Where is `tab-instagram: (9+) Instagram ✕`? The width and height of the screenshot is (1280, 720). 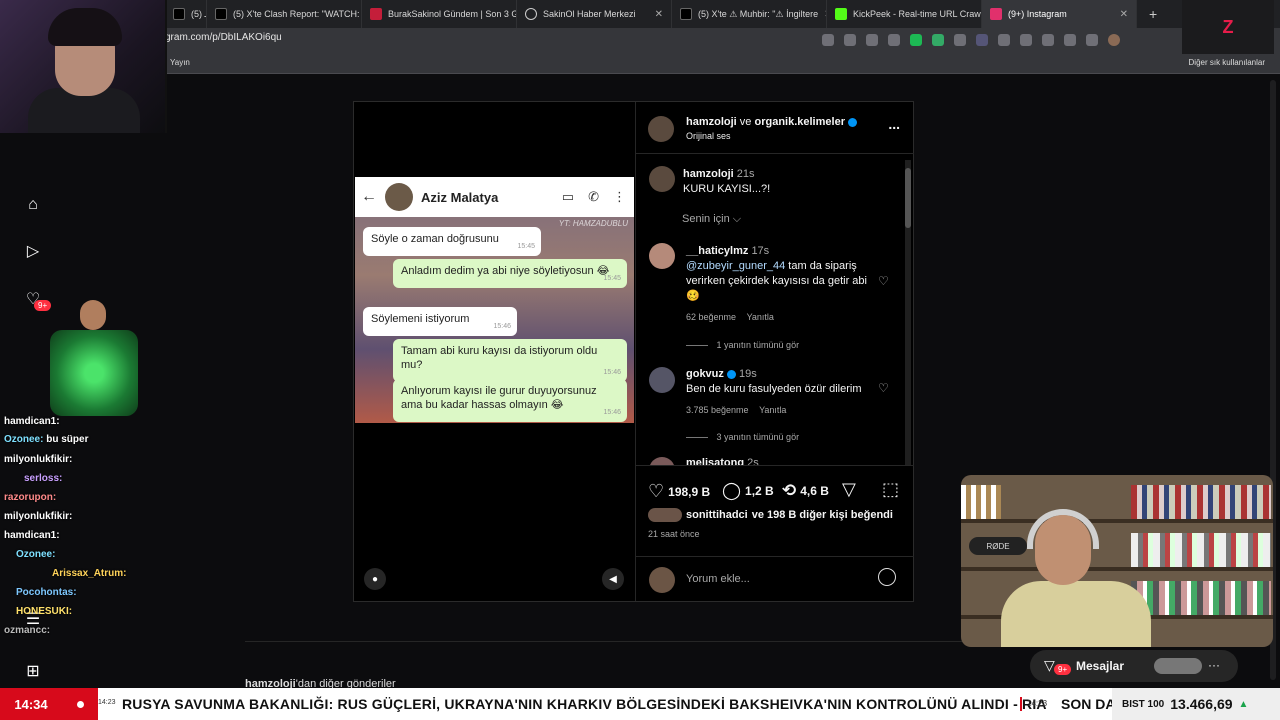 tab-instagram: (9+) Instagram ✕ is located at coordinates (1059, 14).